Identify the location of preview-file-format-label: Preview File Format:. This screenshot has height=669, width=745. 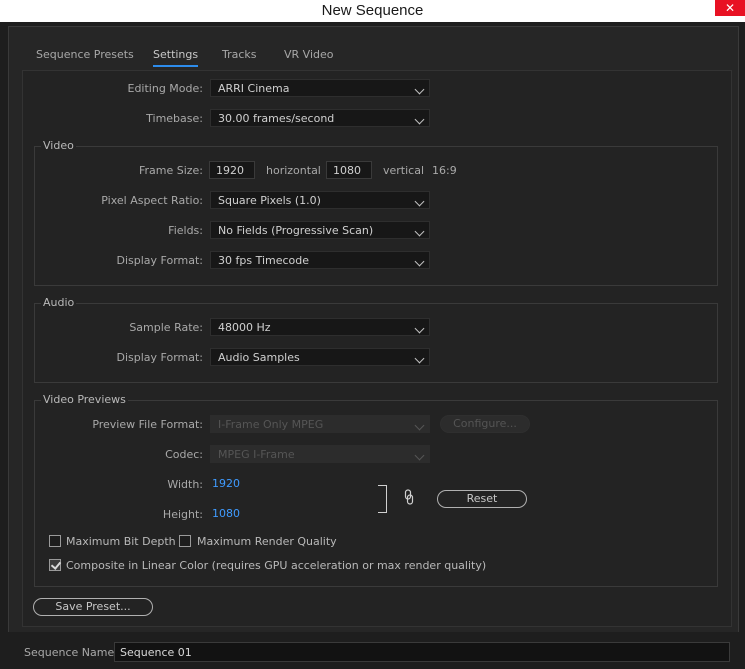
(147, 424).